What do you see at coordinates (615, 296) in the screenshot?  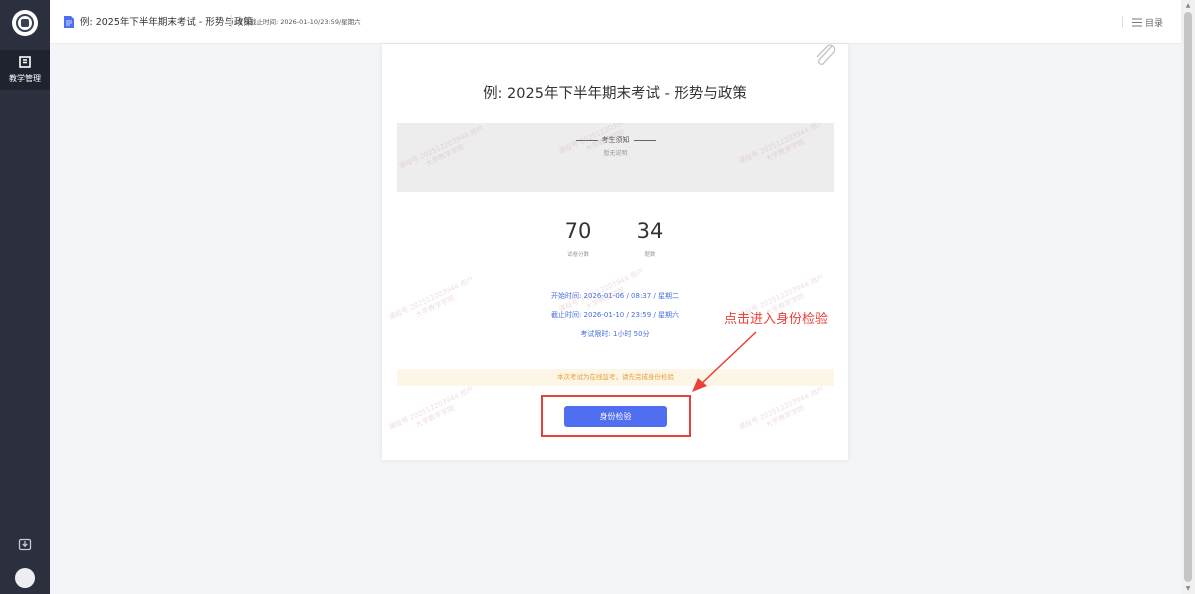 I see `start-time: 开始时间: 2026-01-06 / 08:37 / 星期二` at bounding box center [615, 296].